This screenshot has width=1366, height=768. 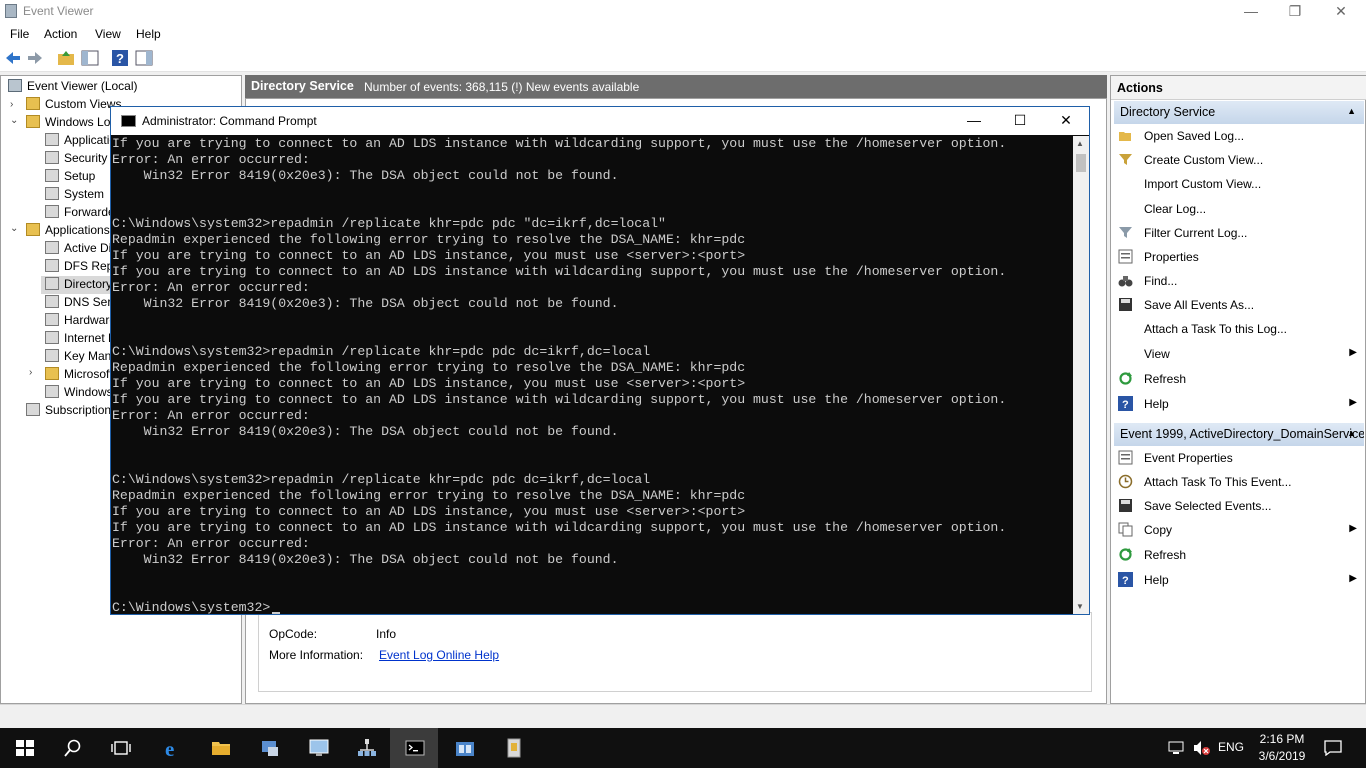 I want to click on event-log-online-help-link: Event Log Online Help, so click(x=439, y=655).